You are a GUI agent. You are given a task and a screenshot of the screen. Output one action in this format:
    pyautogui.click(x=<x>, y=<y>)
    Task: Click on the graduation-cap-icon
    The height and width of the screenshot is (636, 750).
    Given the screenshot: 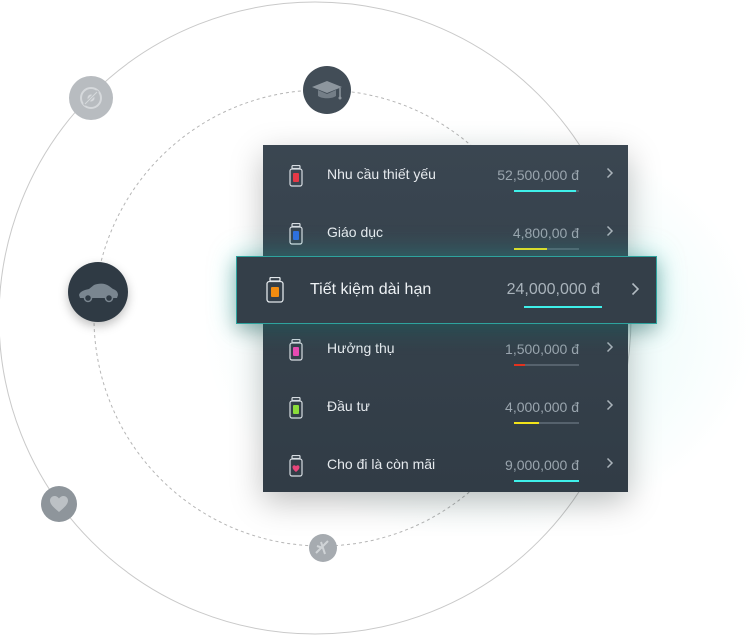 What is the action you would take?
    pyautogui.click(x=327, y=90)
    